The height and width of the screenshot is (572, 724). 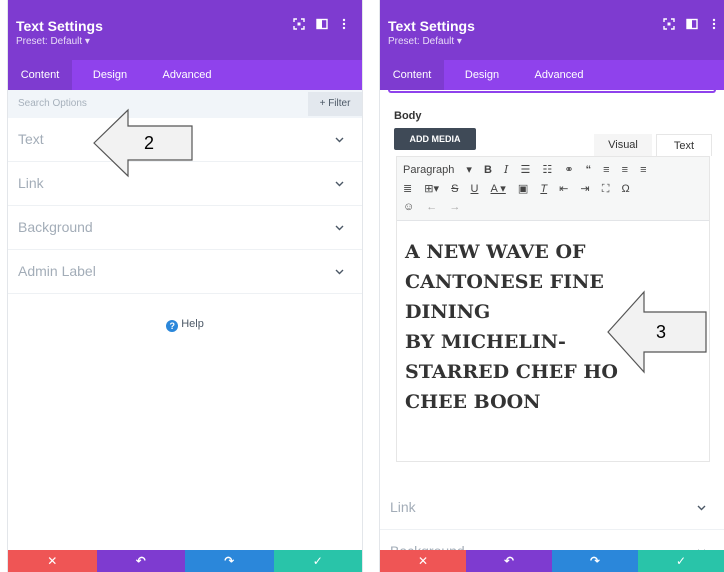 What do you see at coordinates (57, 271) in the screenshot?
I see `section-label: Admin Label` at bounding box center [57, 271].